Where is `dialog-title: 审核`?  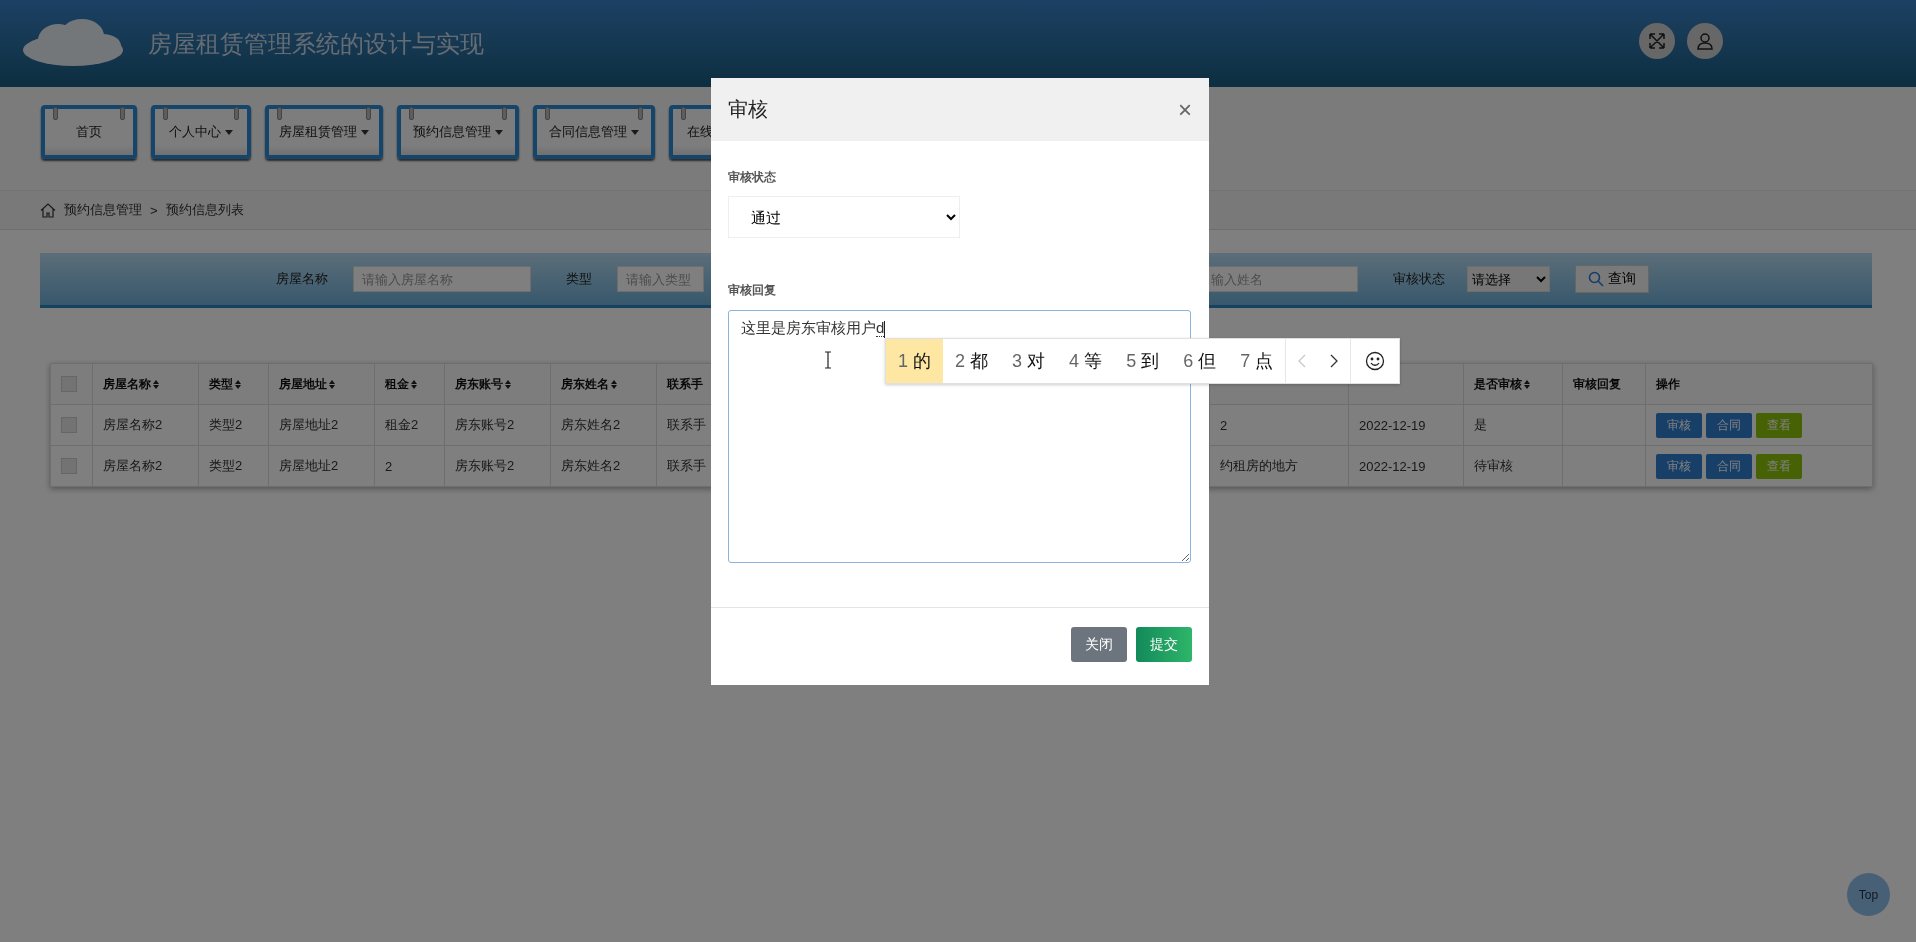
dialog-title: 审核 is located at coordinates (748, 109).